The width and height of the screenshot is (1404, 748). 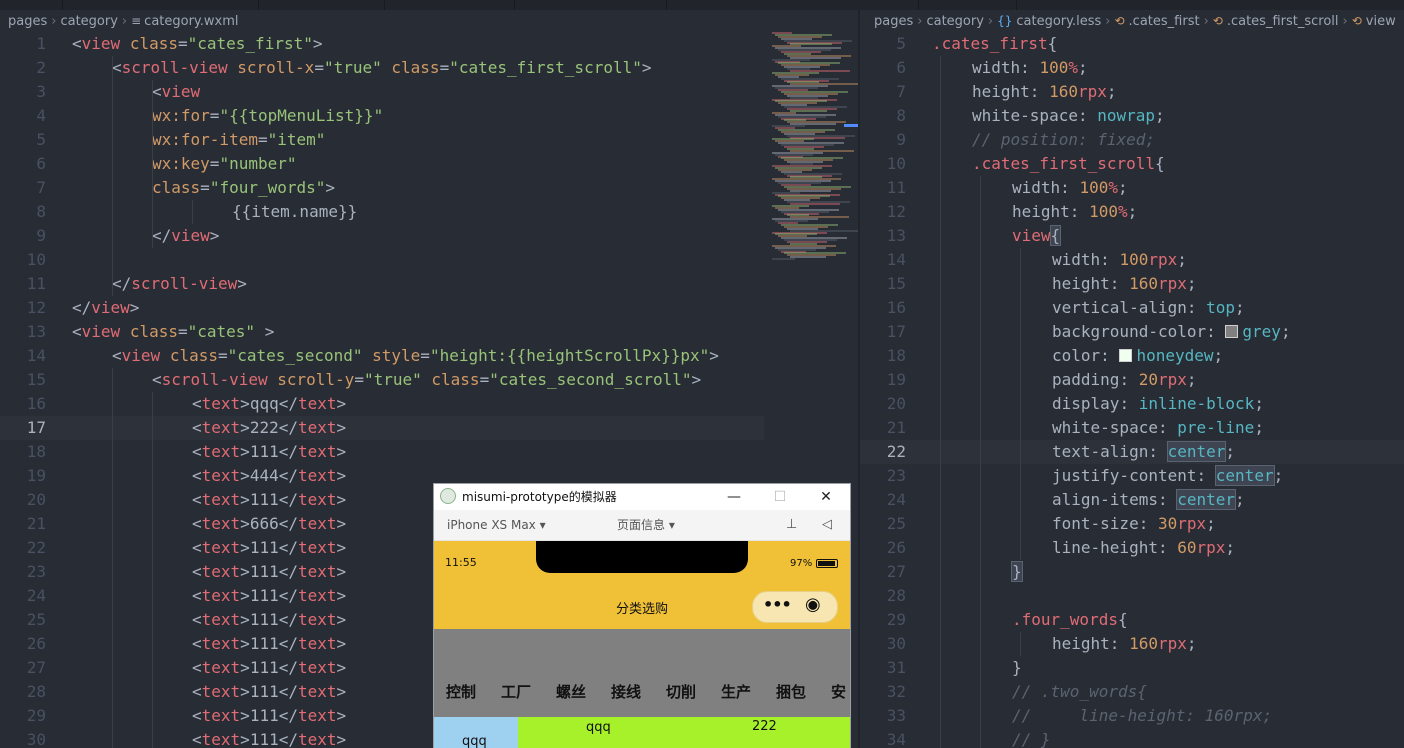 I want to click on line-number: 8, so click(x=901, y=115).